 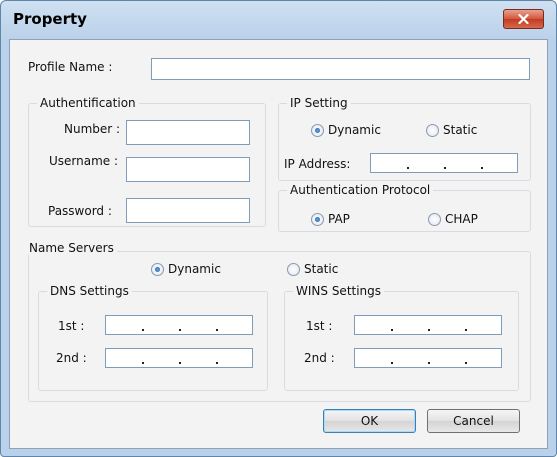 What do you see at coordinates (317, 130) in the screenshot?
I see `ip-dynamic-radio` at bounding box center [317, 130].